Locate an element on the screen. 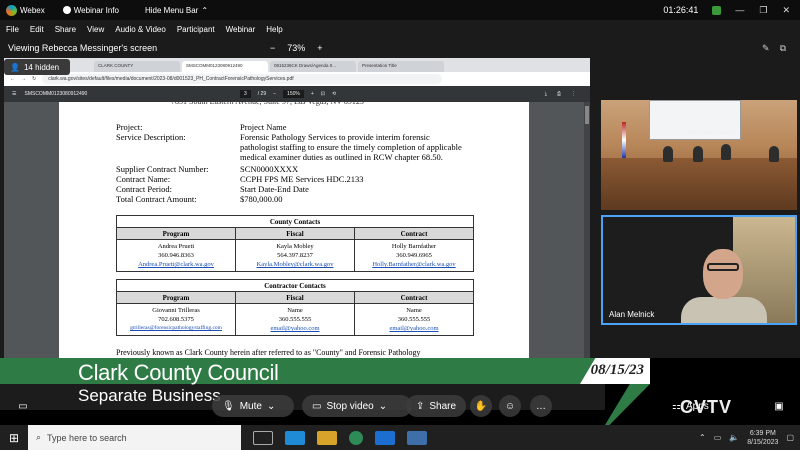 This screenshot has height=450, width=800. speaker-shirt is located at coordinates (724, 310).